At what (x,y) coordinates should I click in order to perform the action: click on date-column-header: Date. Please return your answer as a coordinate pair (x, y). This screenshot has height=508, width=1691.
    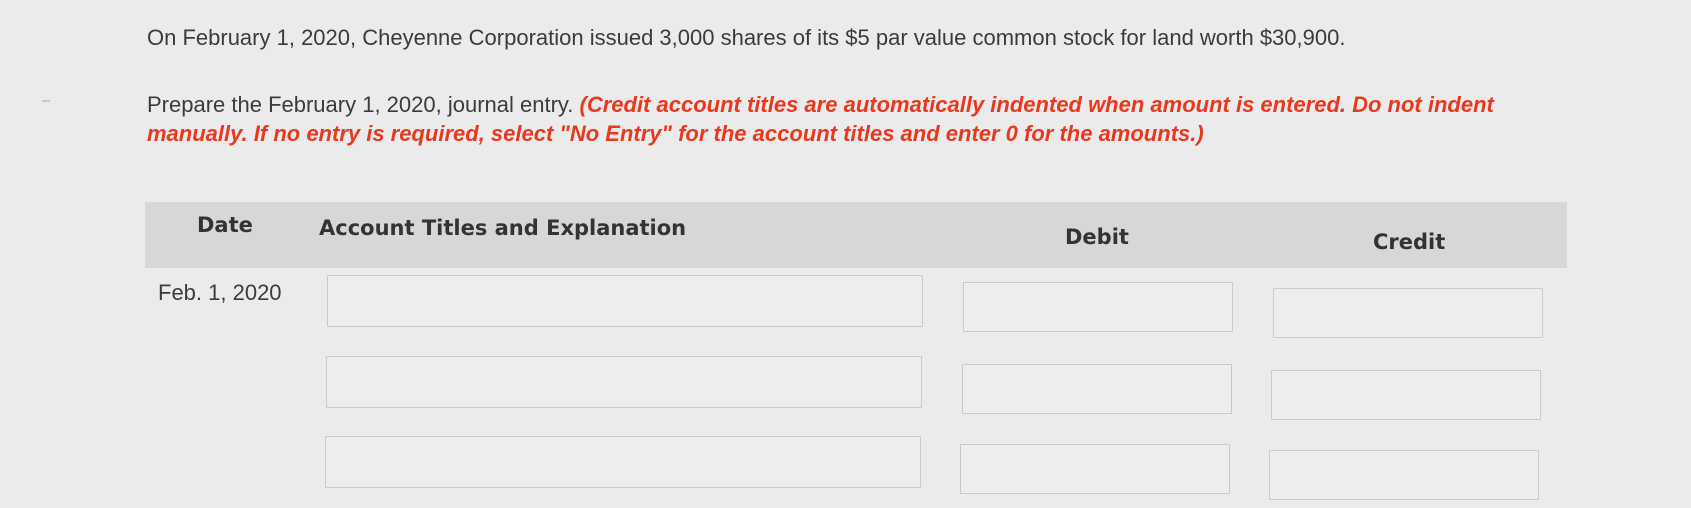
    Looking at the image, I should click on (225, 225).